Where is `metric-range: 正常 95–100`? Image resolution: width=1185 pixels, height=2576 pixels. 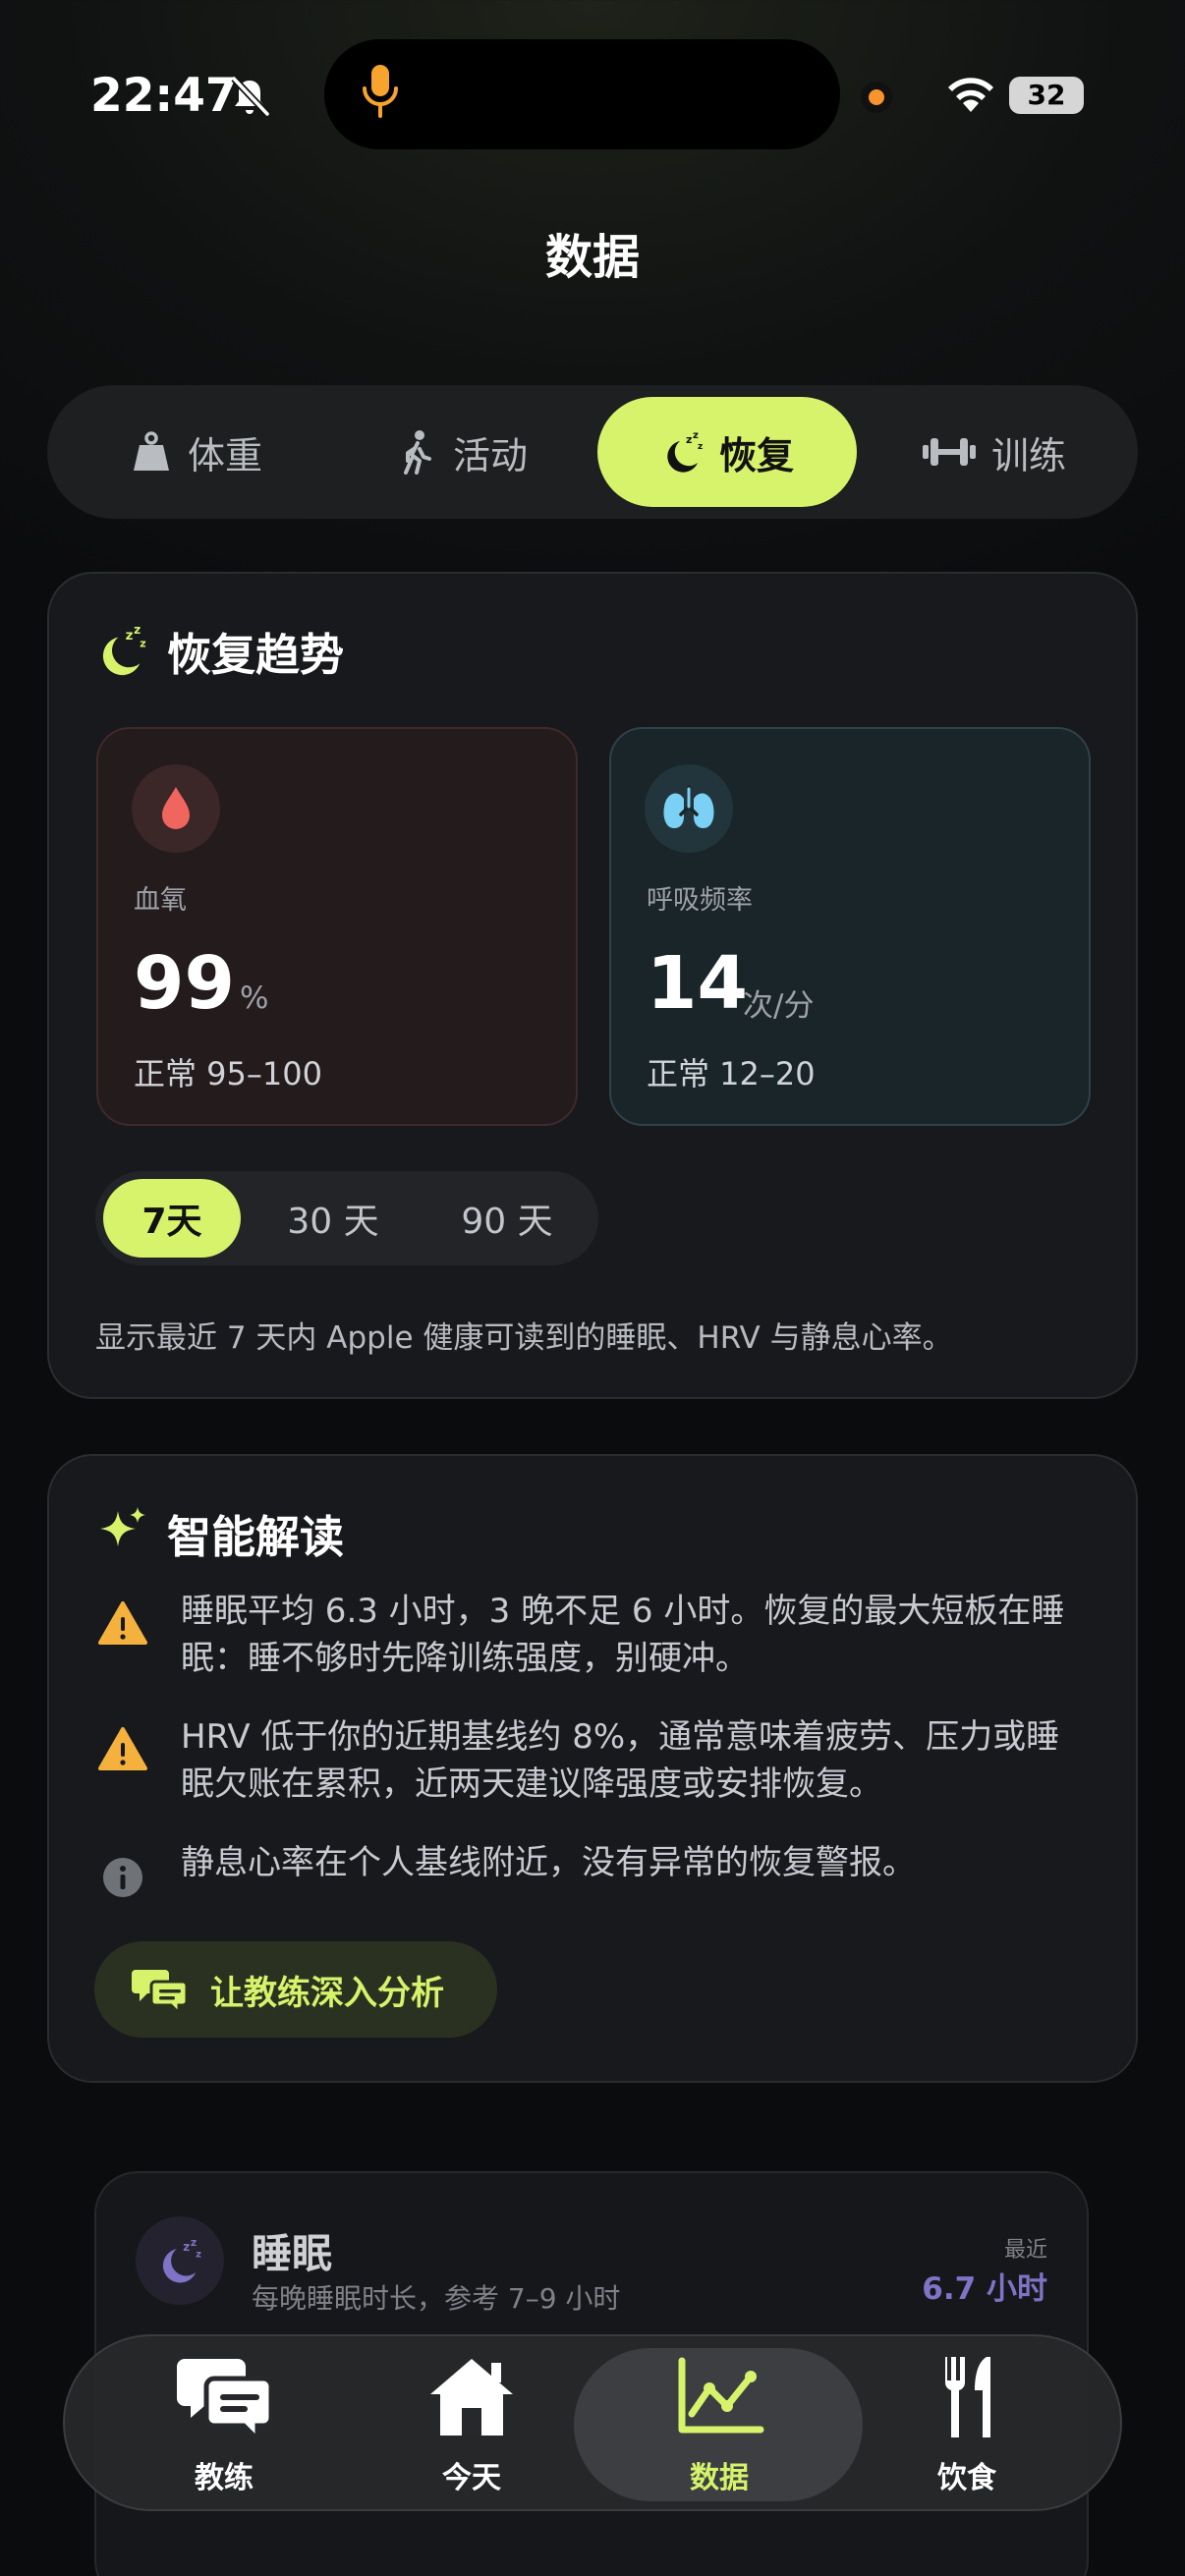 metric-range: 正常 95–100 is located at coordinates (228, 1073).